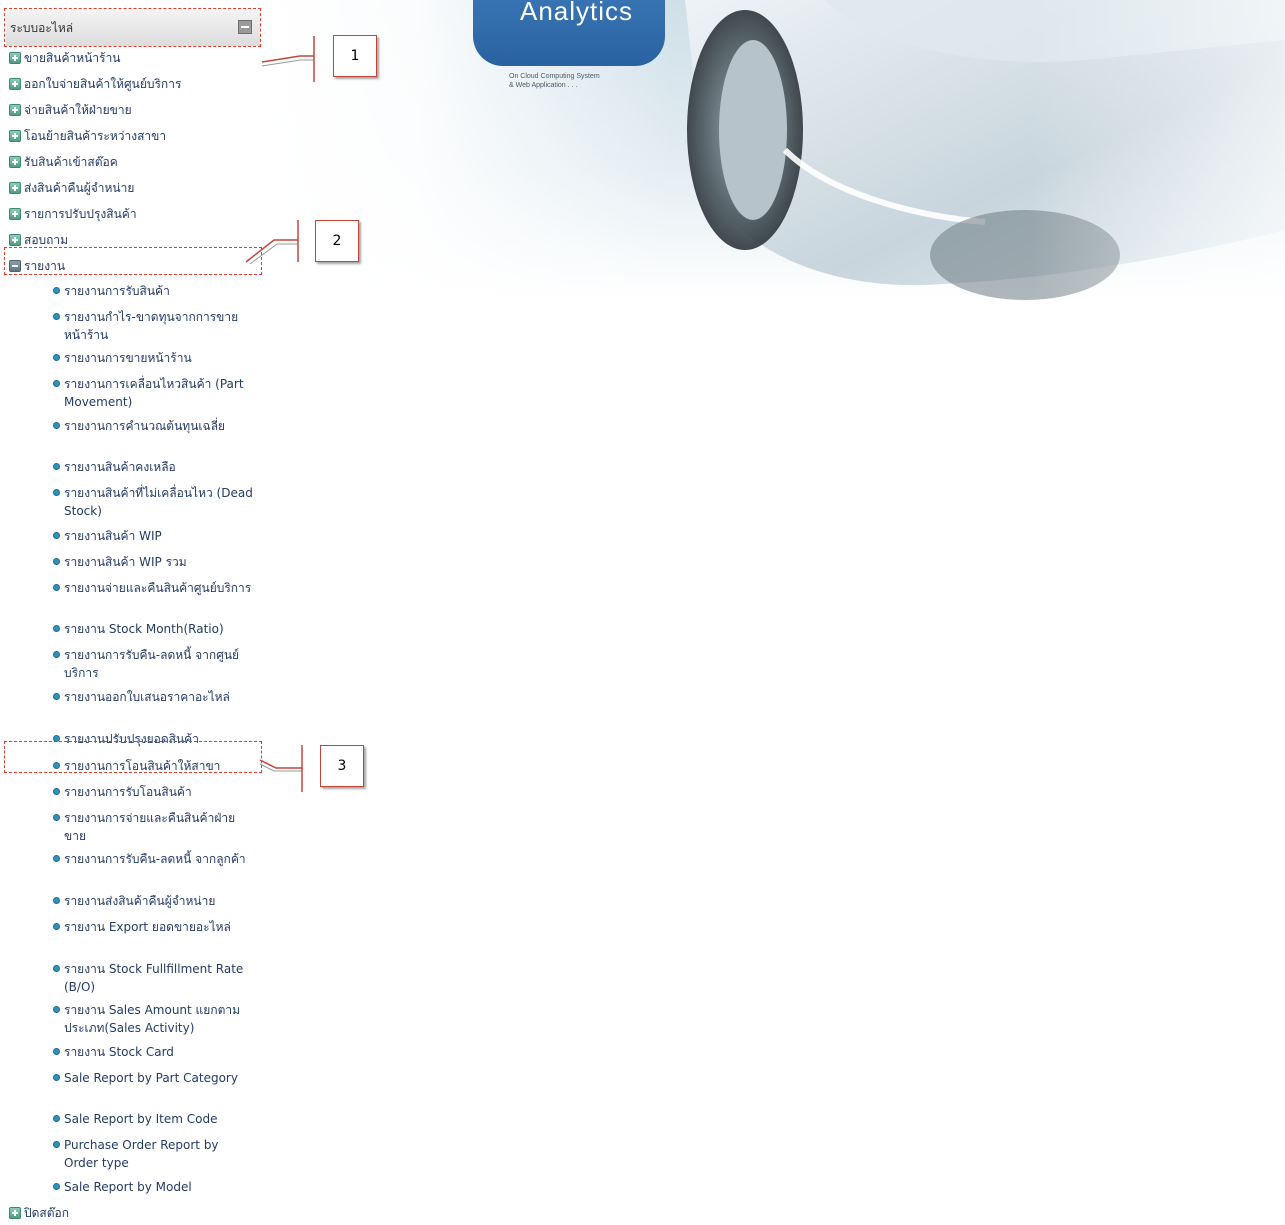 The image size is (1285, 1225). Describe the element at coordinates (355, 56) in the screenshot. I see `callout-1: 1` at that location.